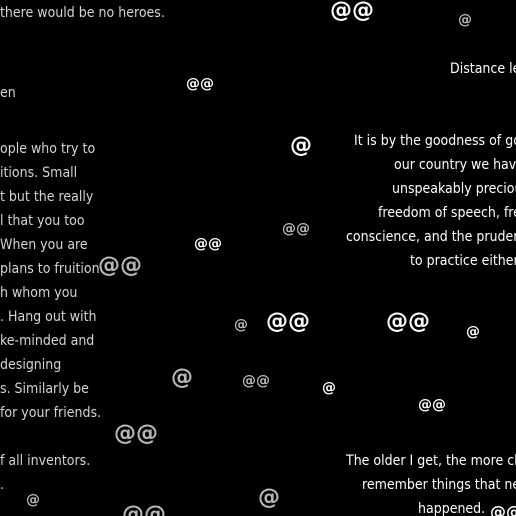 The width and height of the screenshot is (516, 516). I want to click on left-text-line: h whom you, so click(39, 293).